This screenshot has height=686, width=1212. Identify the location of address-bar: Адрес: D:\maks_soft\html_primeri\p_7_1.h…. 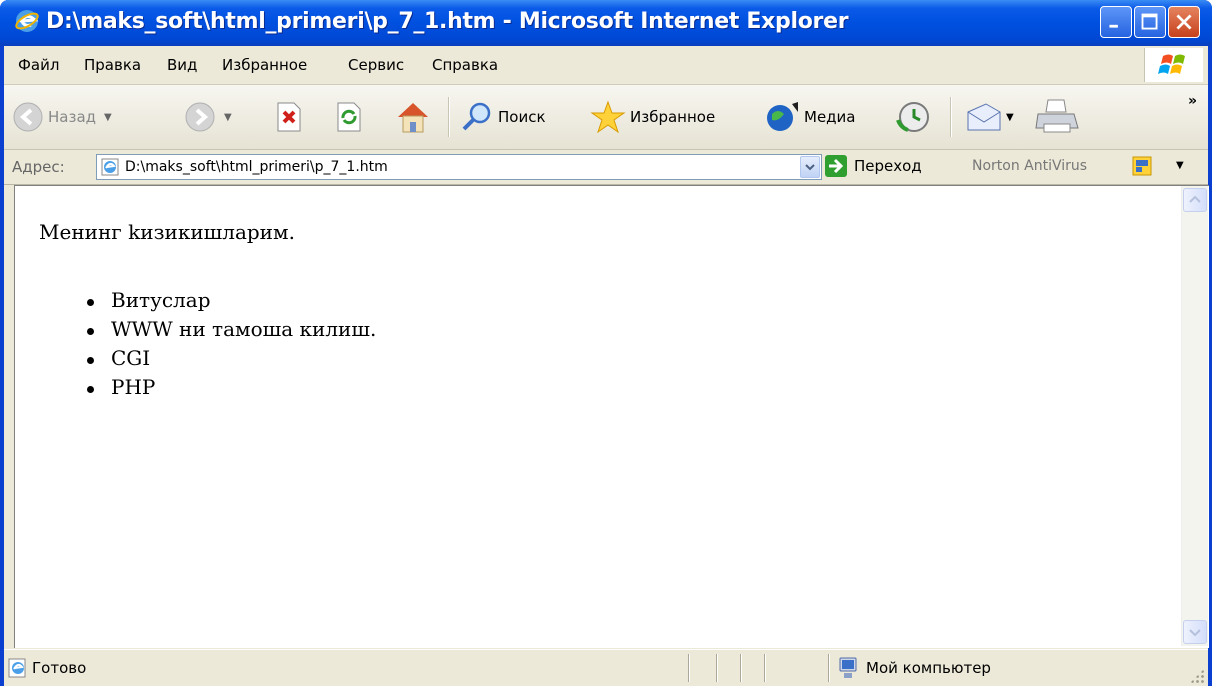
(606, 167).